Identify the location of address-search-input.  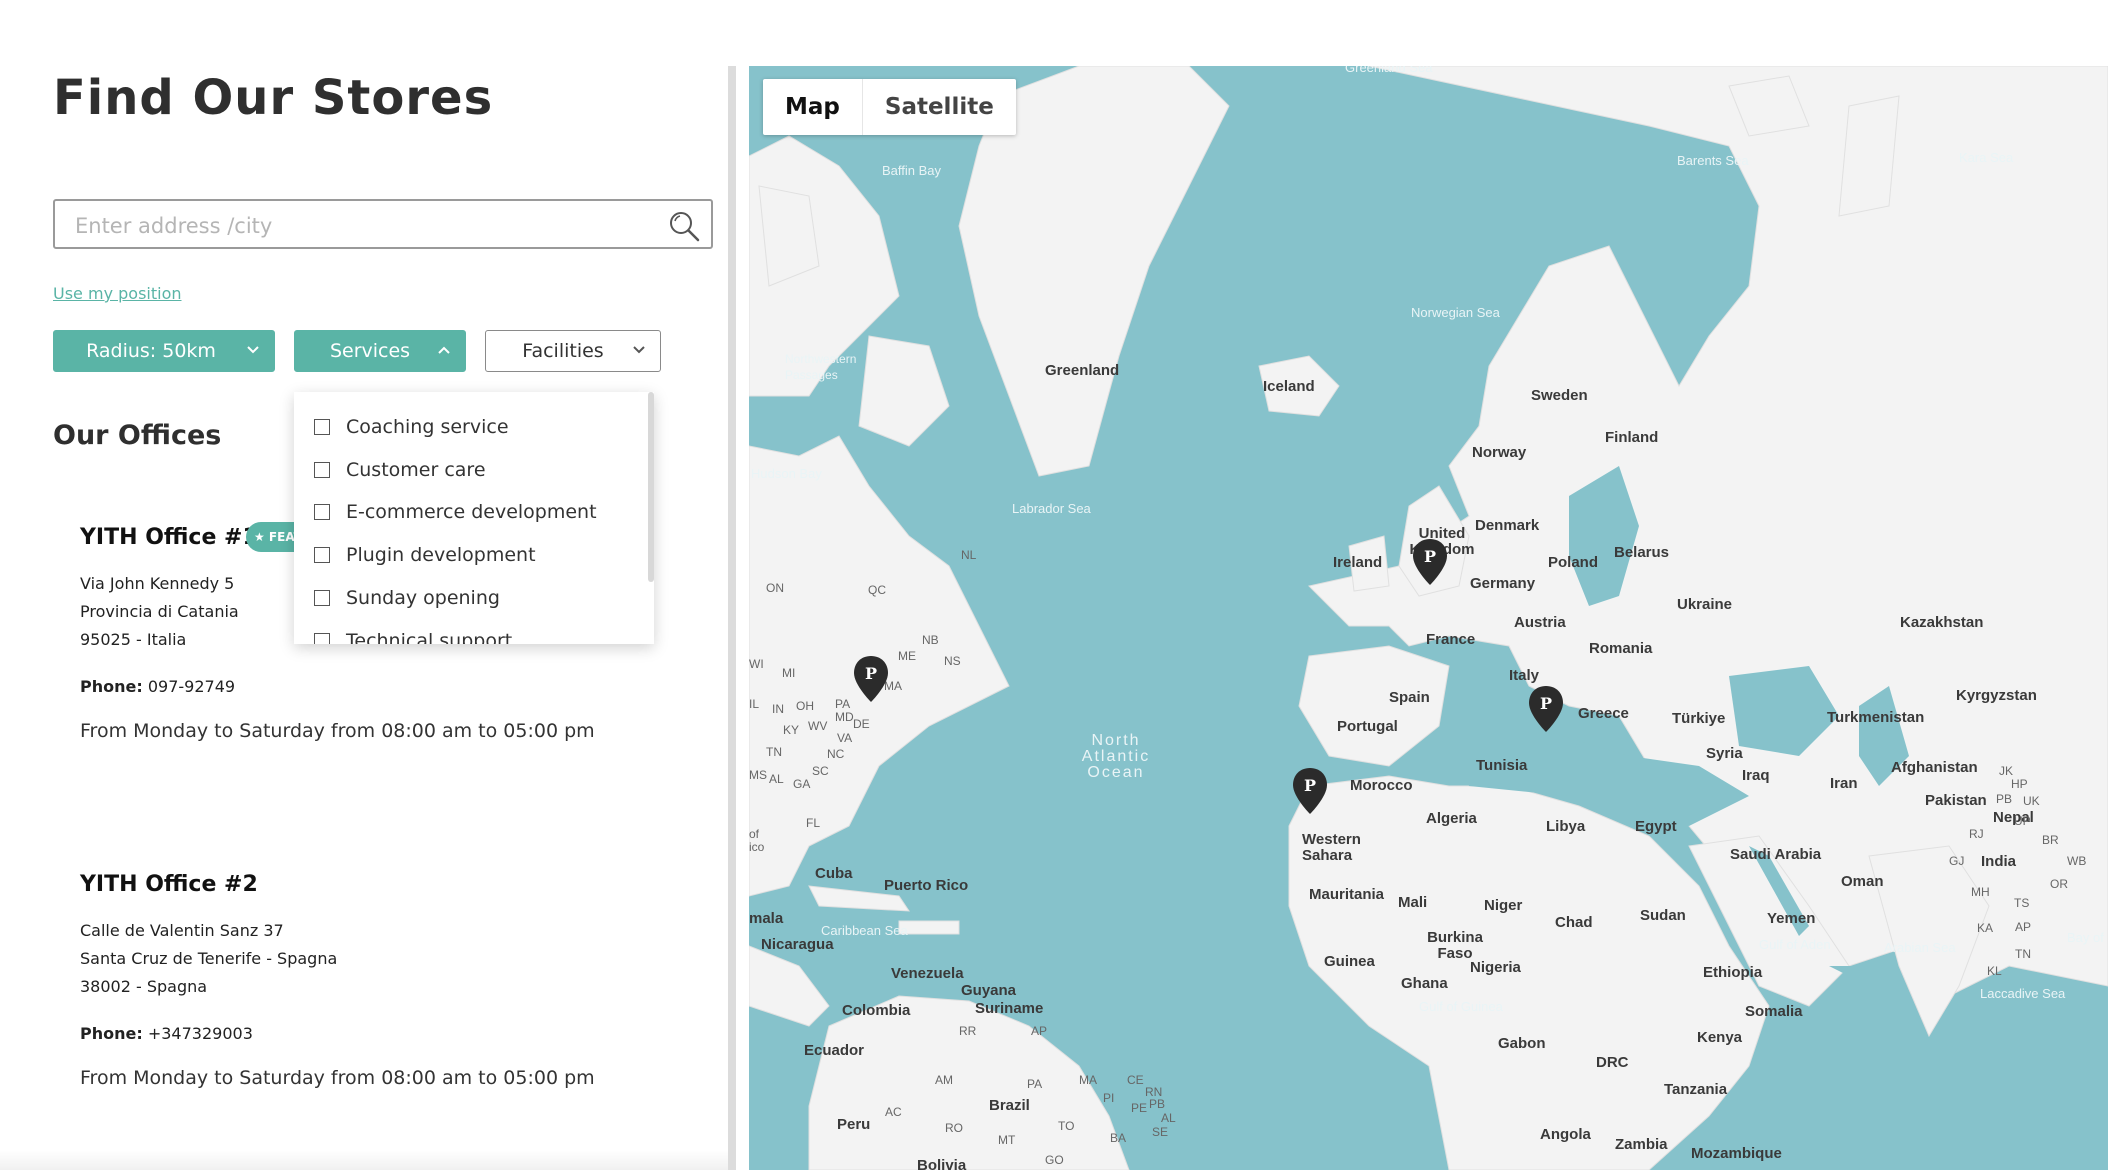
(355, 226).